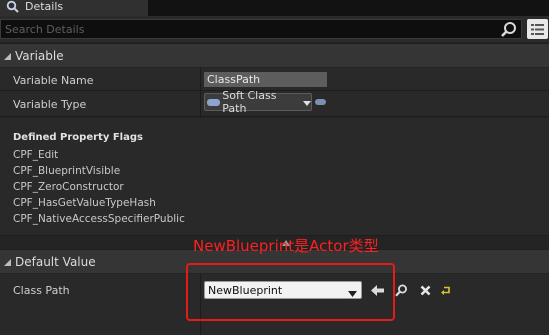 This screenshot has width=549, height=335. What do you see at coordinates (286, 246) in the screenshot?
I see `annotation-text: NewBlueprint是Actor类型` at bounding box center [286, 246].